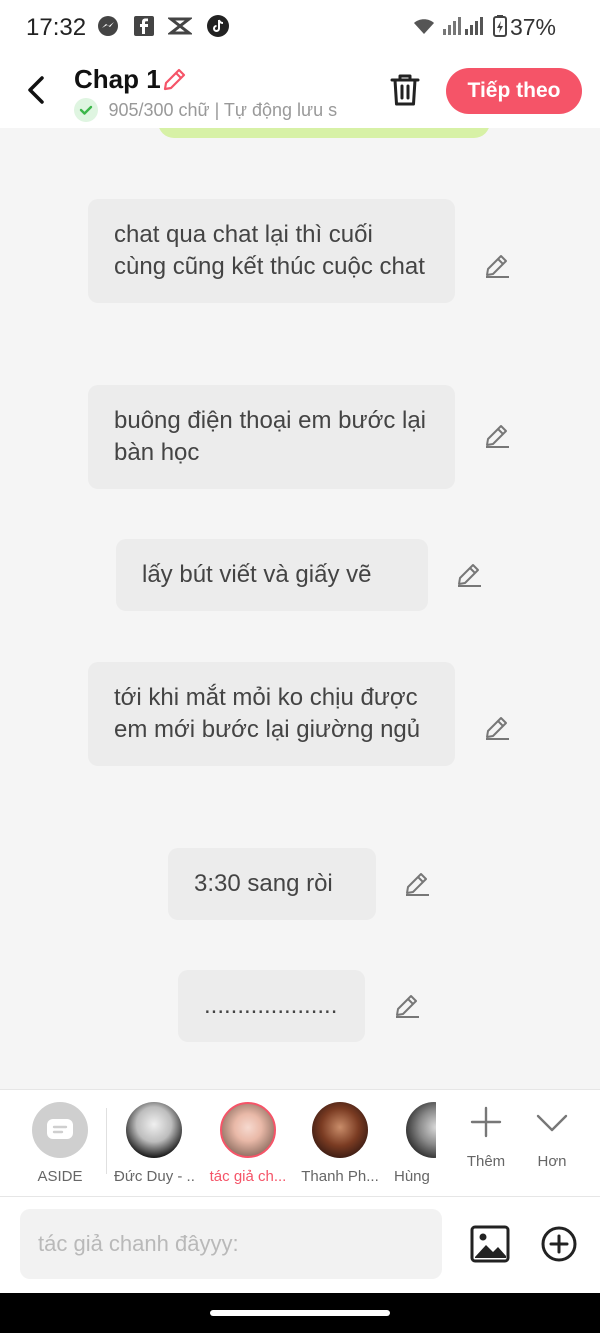 The width and height of the screenshot is (600, 1333). I want to click on composer, so click(300, 1245).